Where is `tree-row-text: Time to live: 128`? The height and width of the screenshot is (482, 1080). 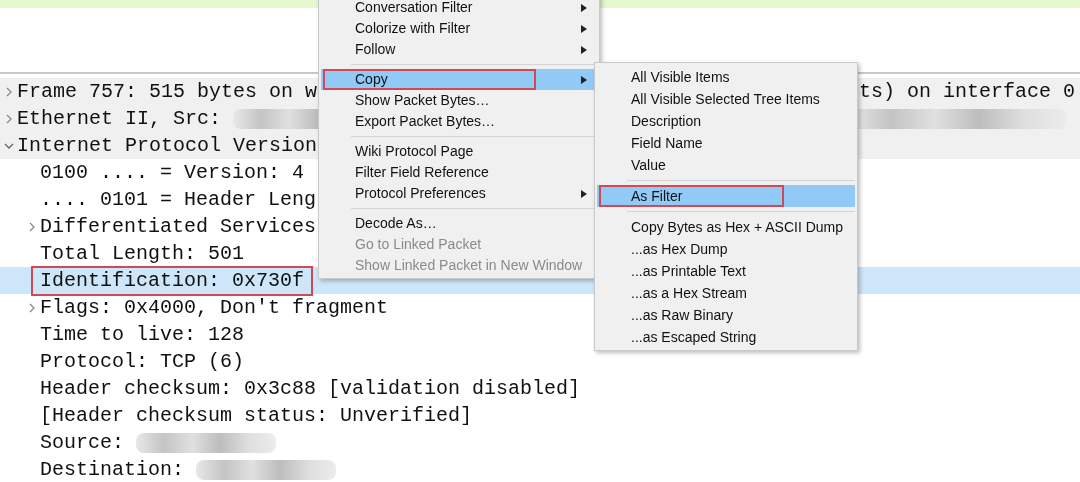 tree-row-text: Time to live: 128 is located at coordinates (142, 334).